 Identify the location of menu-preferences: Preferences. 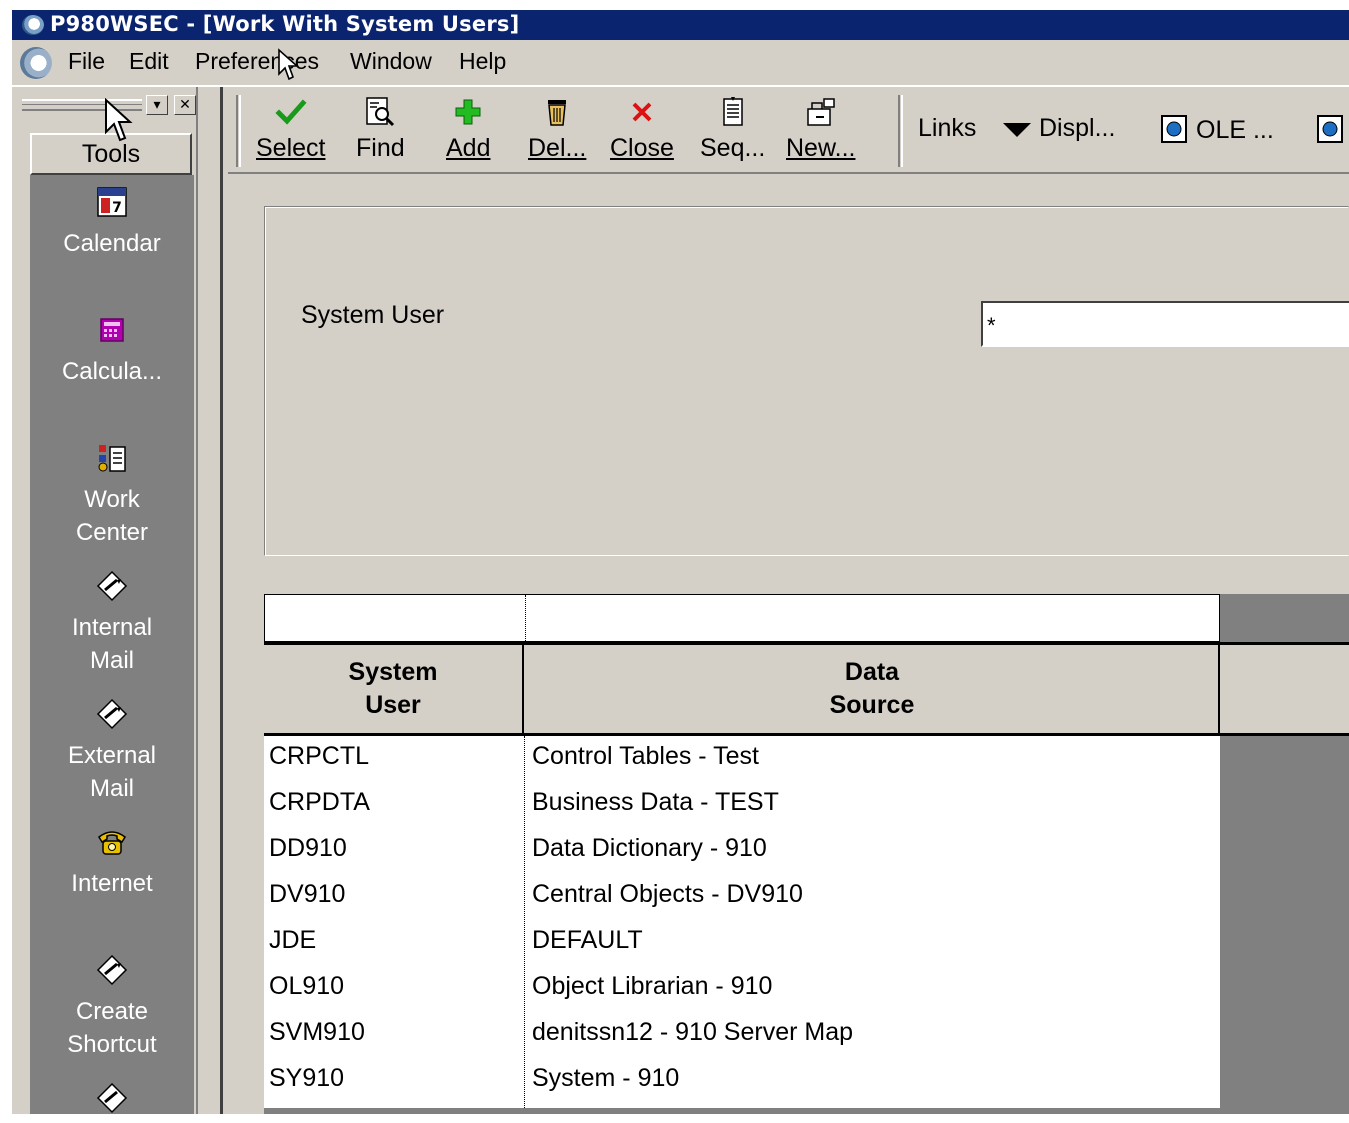
(257, 61).